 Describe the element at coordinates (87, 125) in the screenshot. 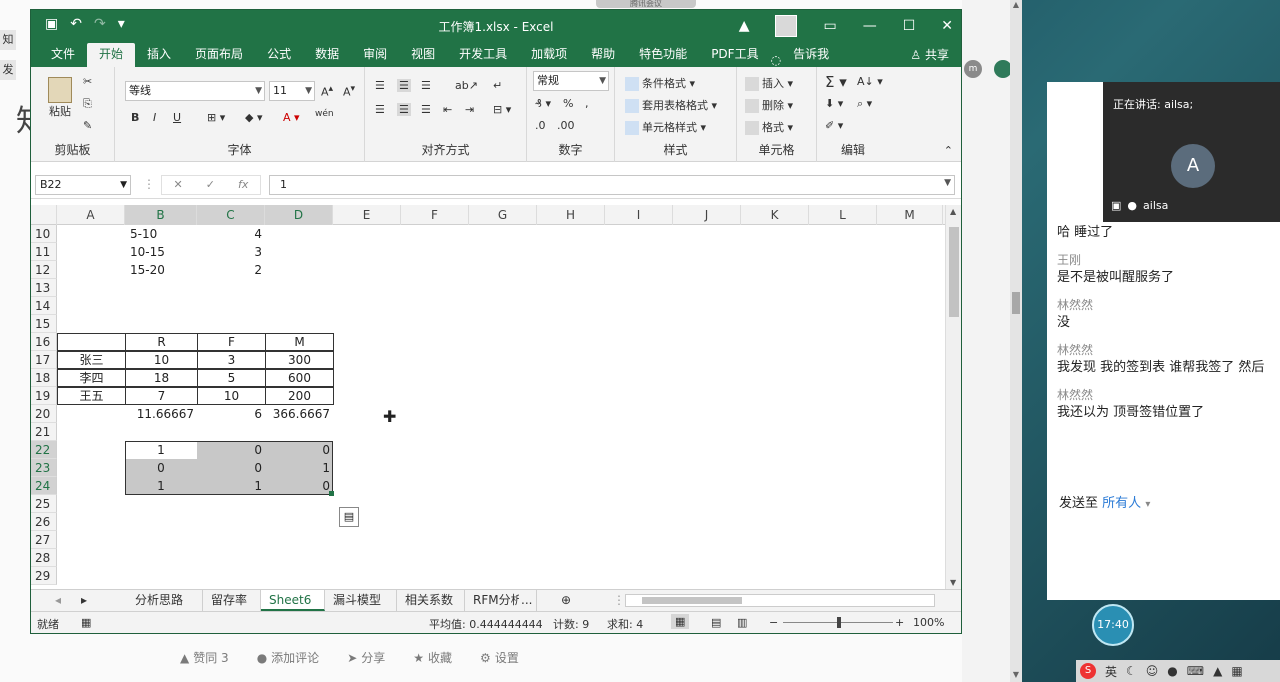

I see `format-painter-icon: ✎` at that location.